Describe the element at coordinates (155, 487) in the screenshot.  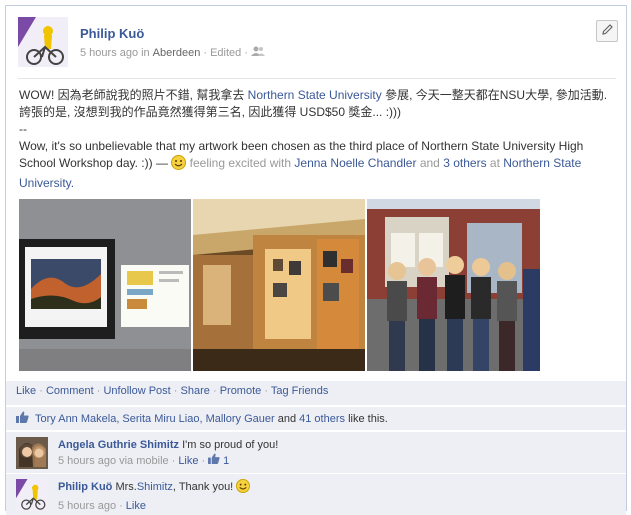
I see `mention-link: Shimitz` at that location.